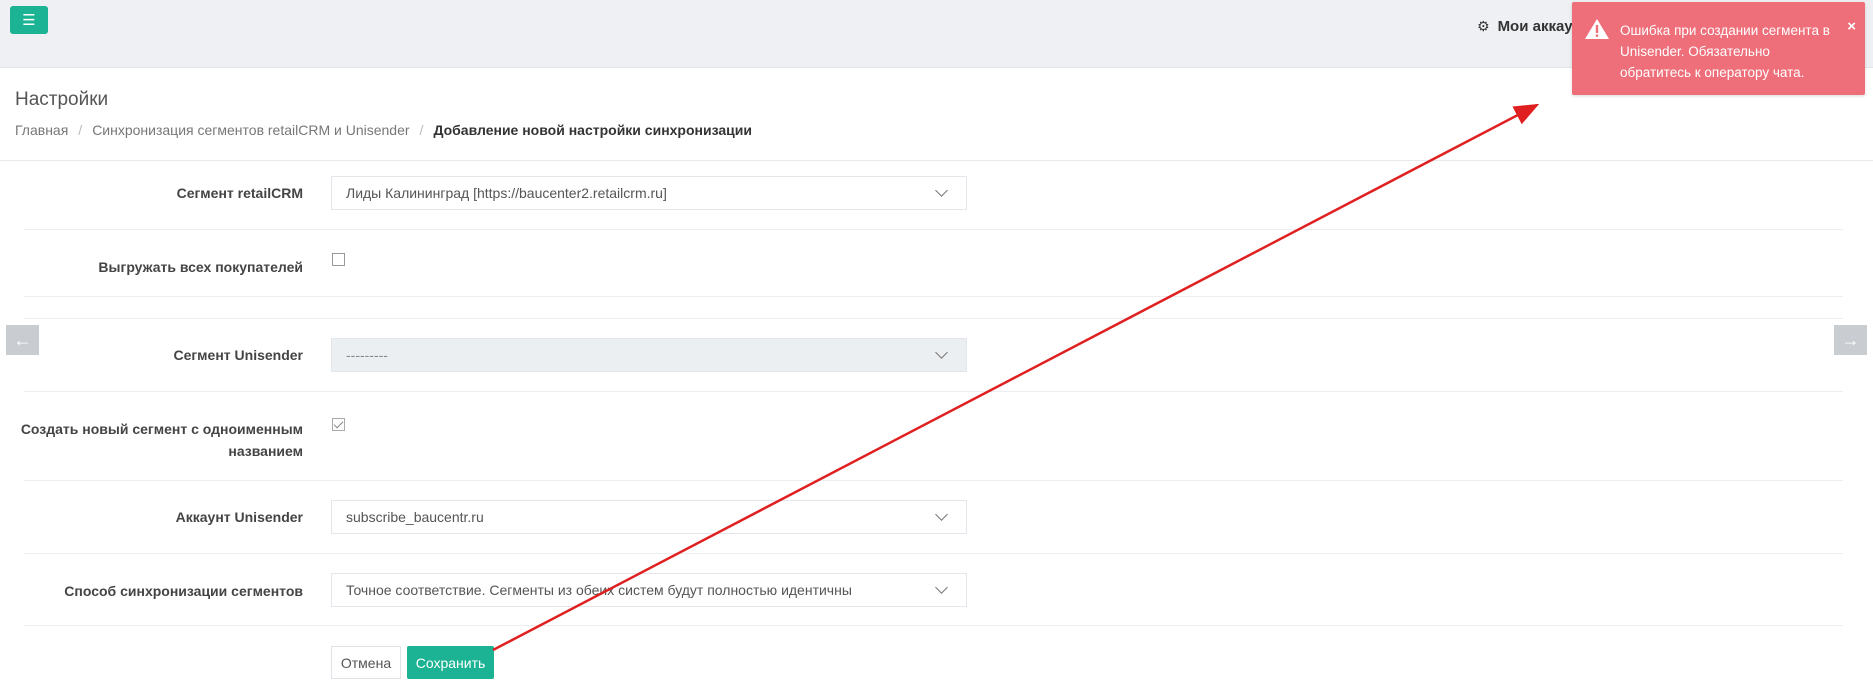 Image resolution: width=1873 pixels, height=686 pixels. What do you see at coordinates (366, 662) in the screenshot?
I see `cancel-button: Отмена` at bounding box center [366, 662].